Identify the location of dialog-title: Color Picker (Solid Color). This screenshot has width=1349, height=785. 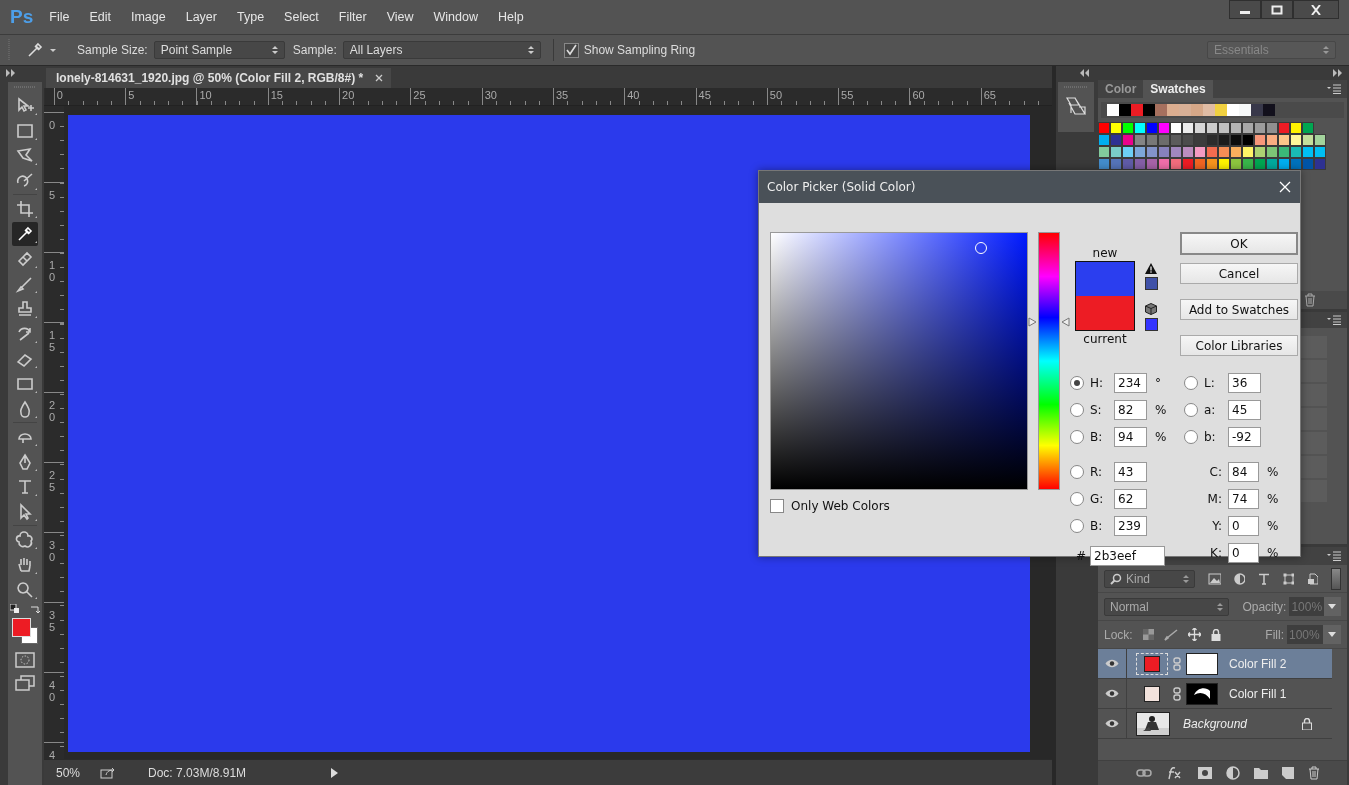
(841, 187).